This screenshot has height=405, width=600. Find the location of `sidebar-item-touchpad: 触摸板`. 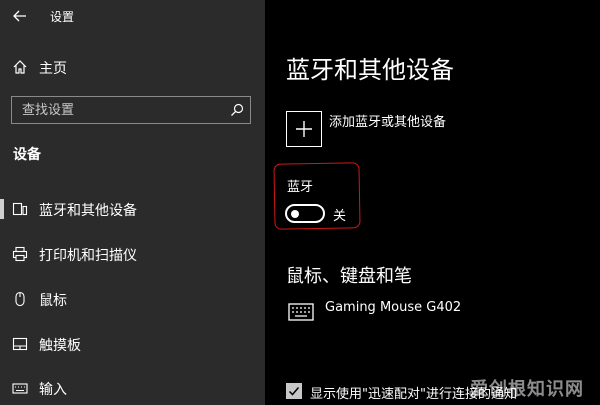

sidebar-item-touchpad: 触摸板 is located at coordinates (132, 344).